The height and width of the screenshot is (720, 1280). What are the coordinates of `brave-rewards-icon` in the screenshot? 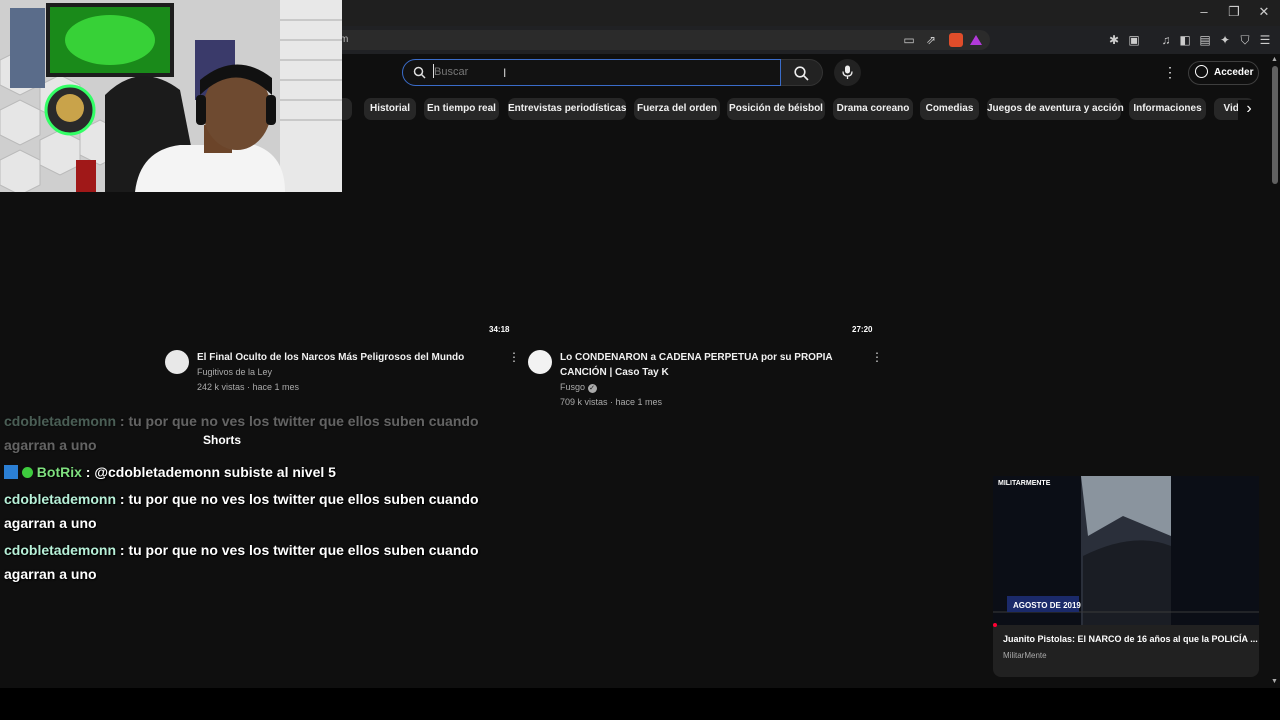 It's located at (976, 40).